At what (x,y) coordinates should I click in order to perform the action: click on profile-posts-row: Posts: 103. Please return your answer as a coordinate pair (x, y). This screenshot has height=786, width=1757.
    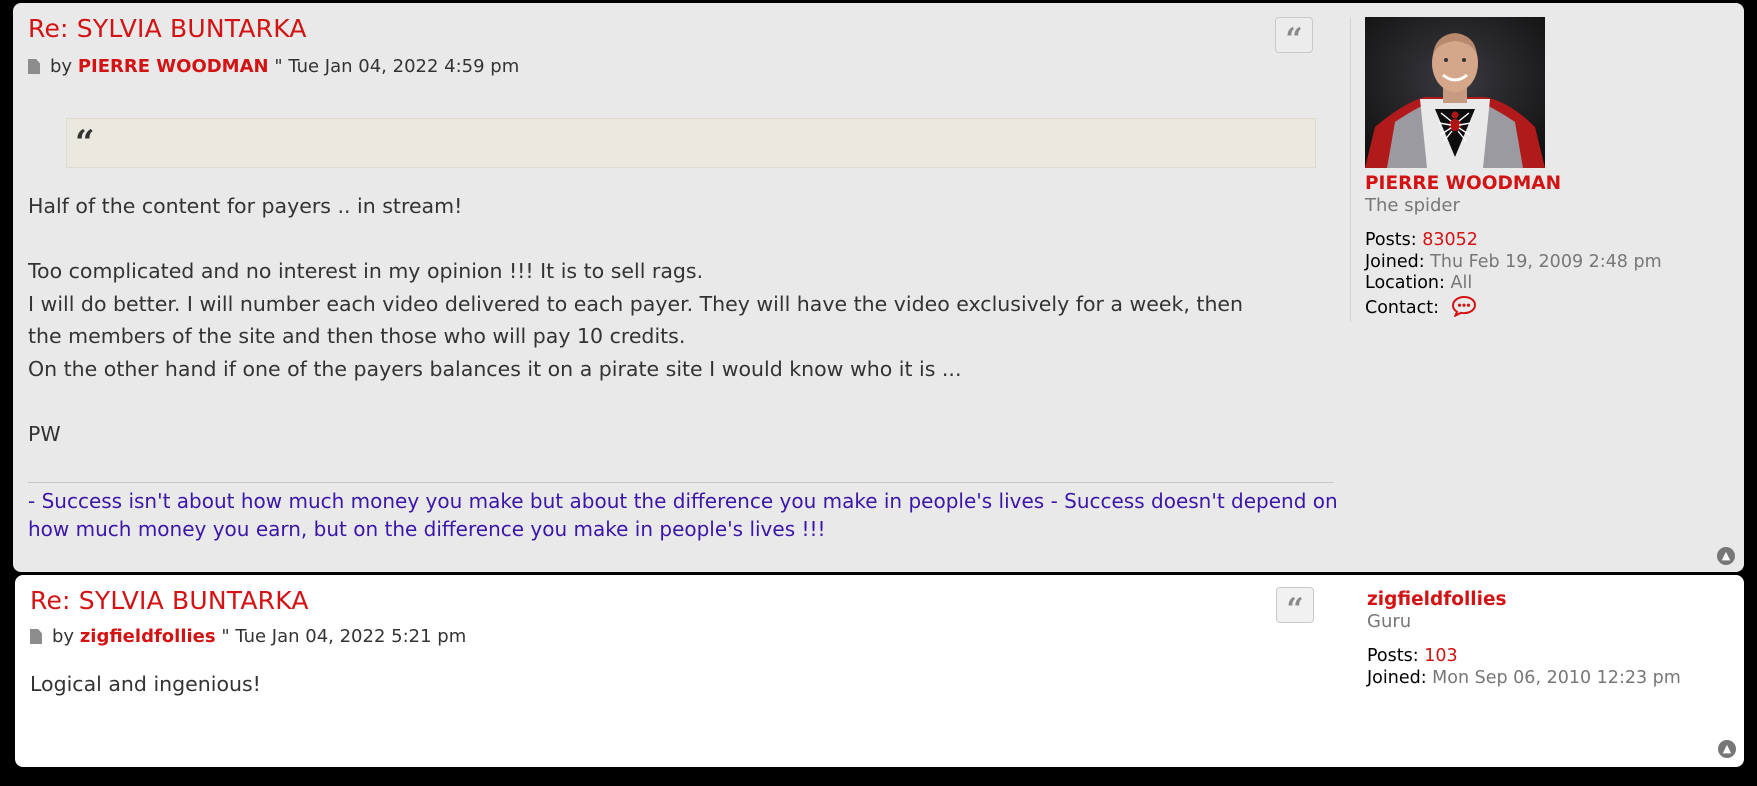
    Looking at the image, I should click on (1524, 657).